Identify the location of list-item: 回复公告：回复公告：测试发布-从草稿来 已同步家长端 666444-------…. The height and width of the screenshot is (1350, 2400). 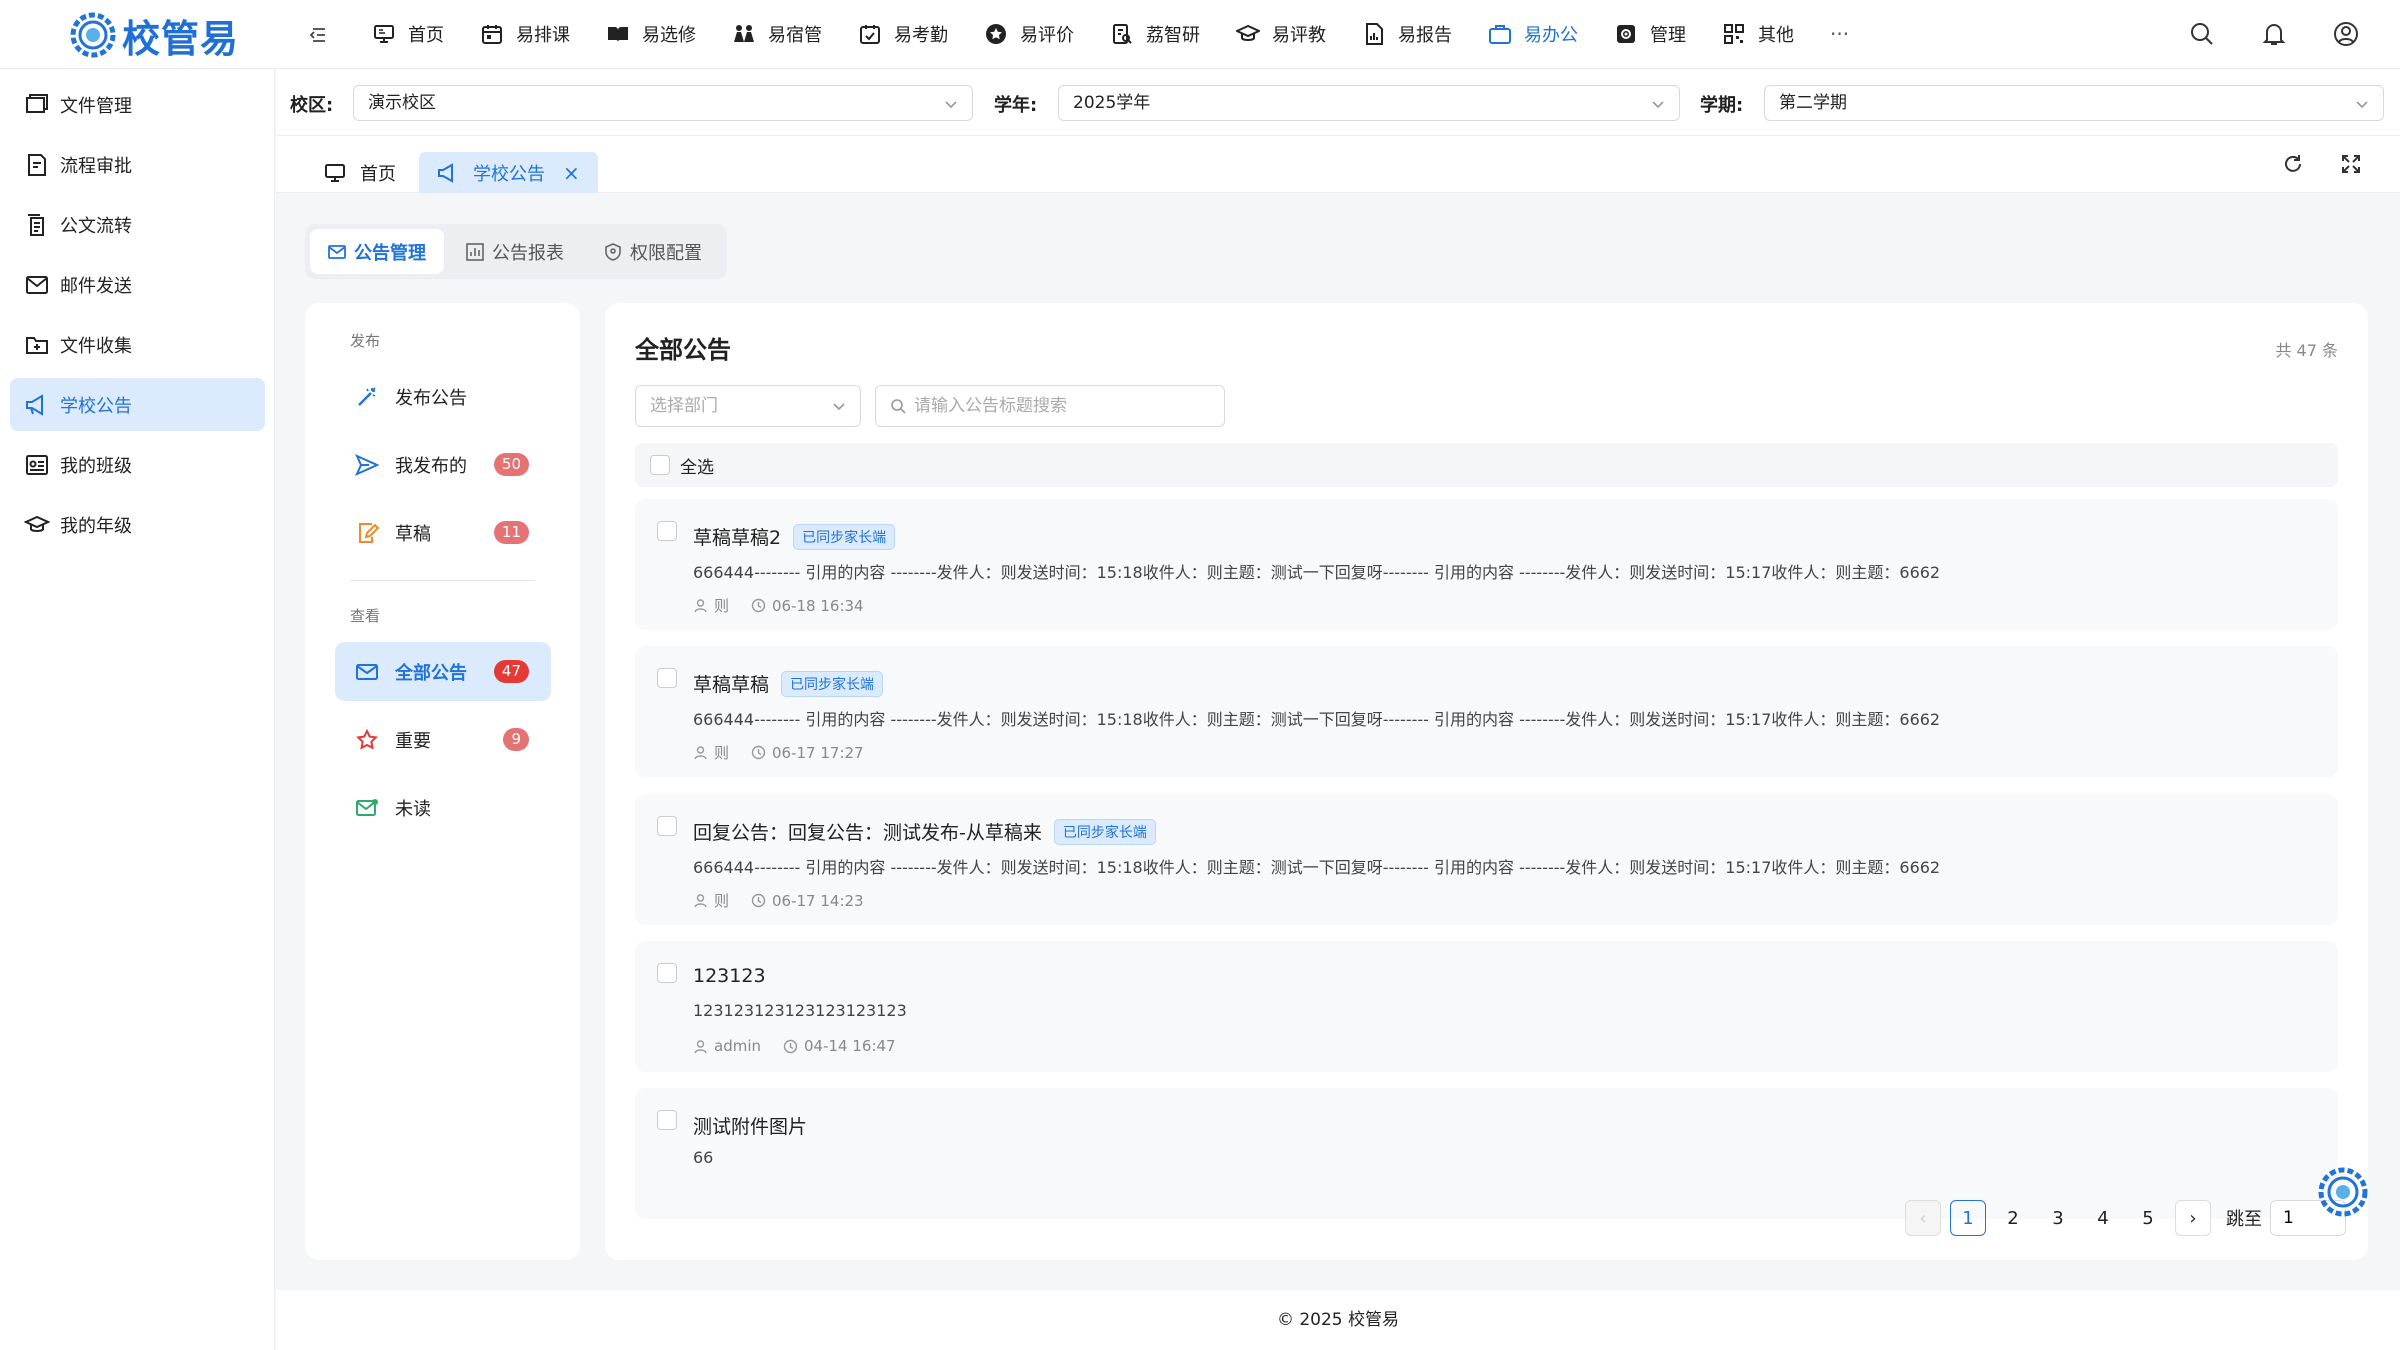
(1486, 859).